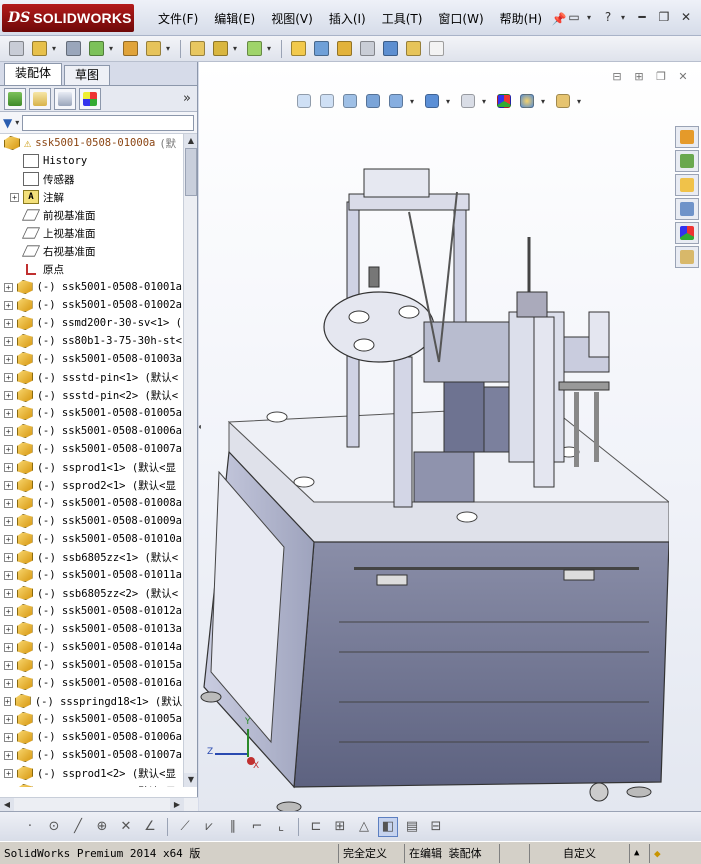 The width and height of the screenshot is (701, 864). I want to click on point-icon: ·, so click(30, 827).